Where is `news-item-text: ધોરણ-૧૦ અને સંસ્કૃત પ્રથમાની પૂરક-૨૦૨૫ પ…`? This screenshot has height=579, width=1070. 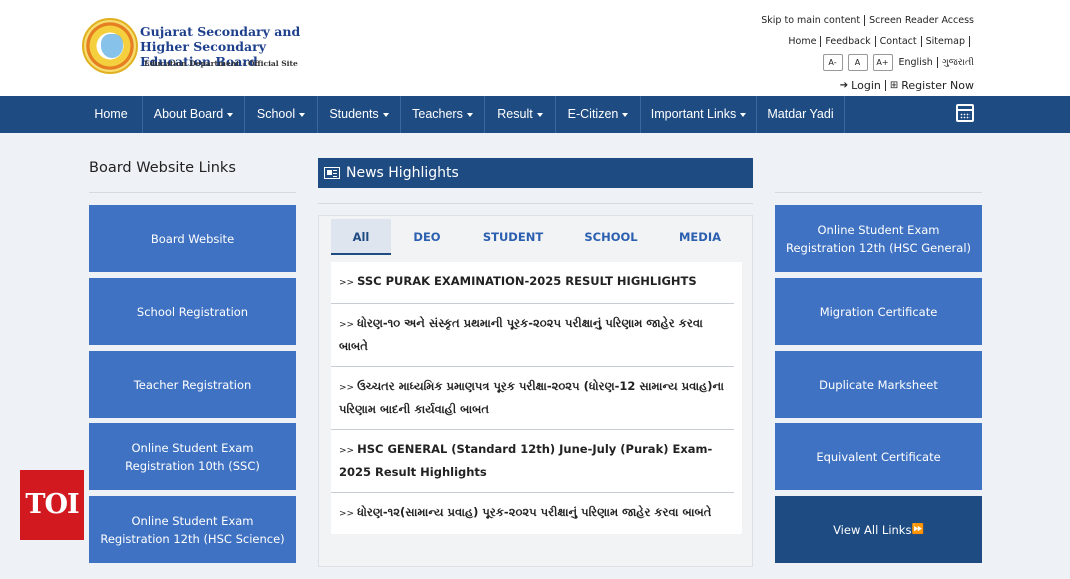 news-item-text: ધોરણ-૧૦ અને સંસ્કૃત પ્રથમાની પૂરક-૨૦૨૫ પ… is located at coordinates (521, 334).